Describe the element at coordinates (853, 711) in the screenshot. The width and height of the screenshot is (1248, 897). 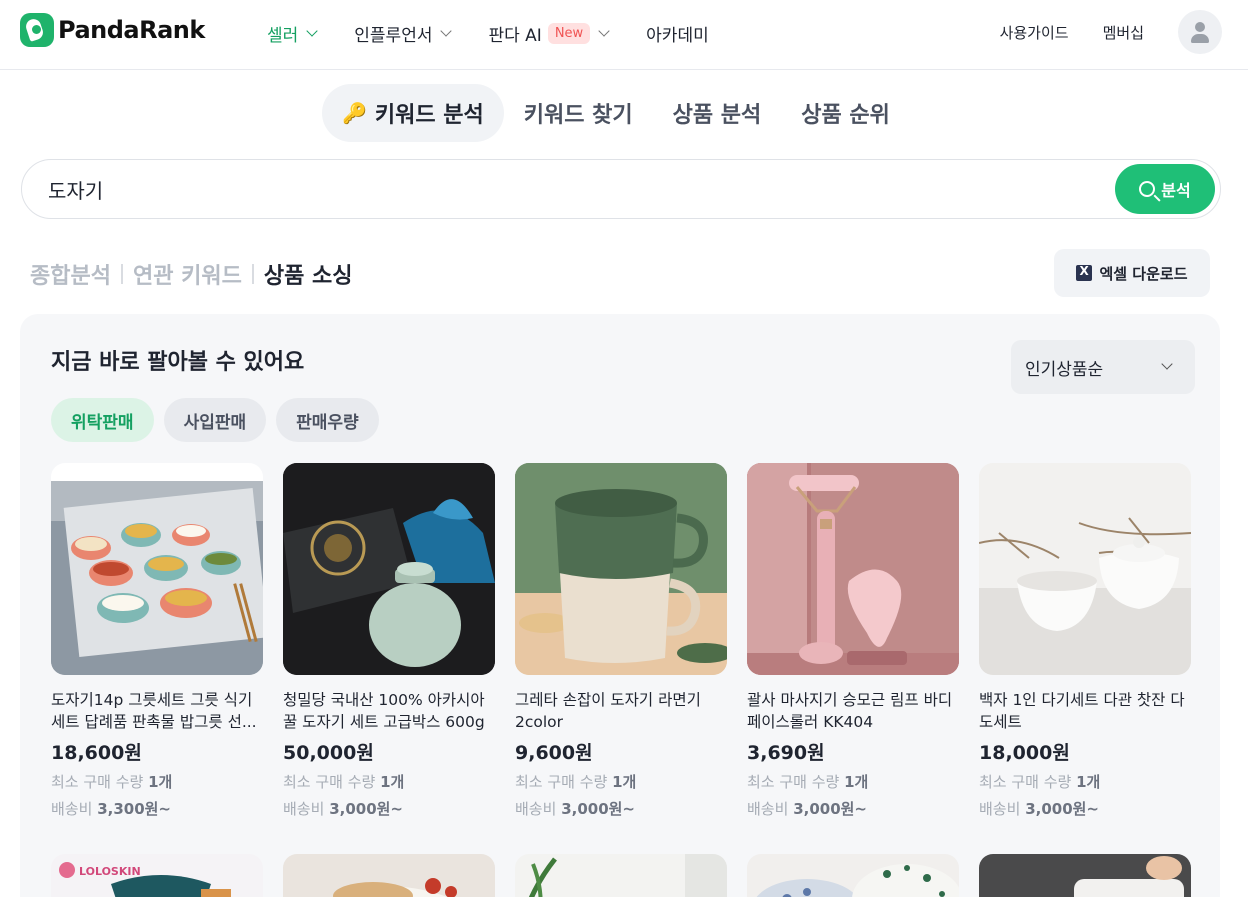
I see `product-name: 괄사 마사지기 승모근 림프 바디 페이스롤러 KK404` at that location.